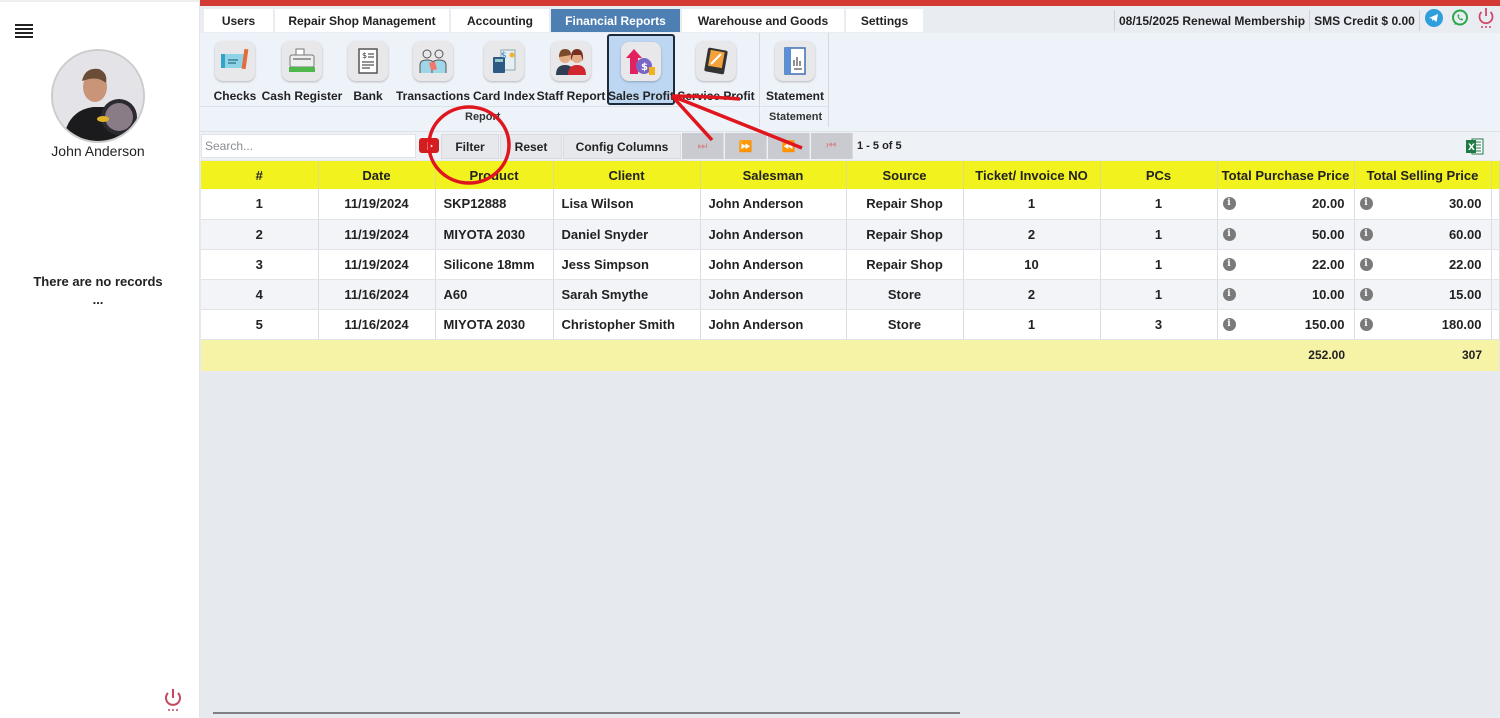 This screenshot has width=1500, height=718. Describe the element at coordinates (531, 146) in the screenshot. I see `reset-button: Reset` at that location.